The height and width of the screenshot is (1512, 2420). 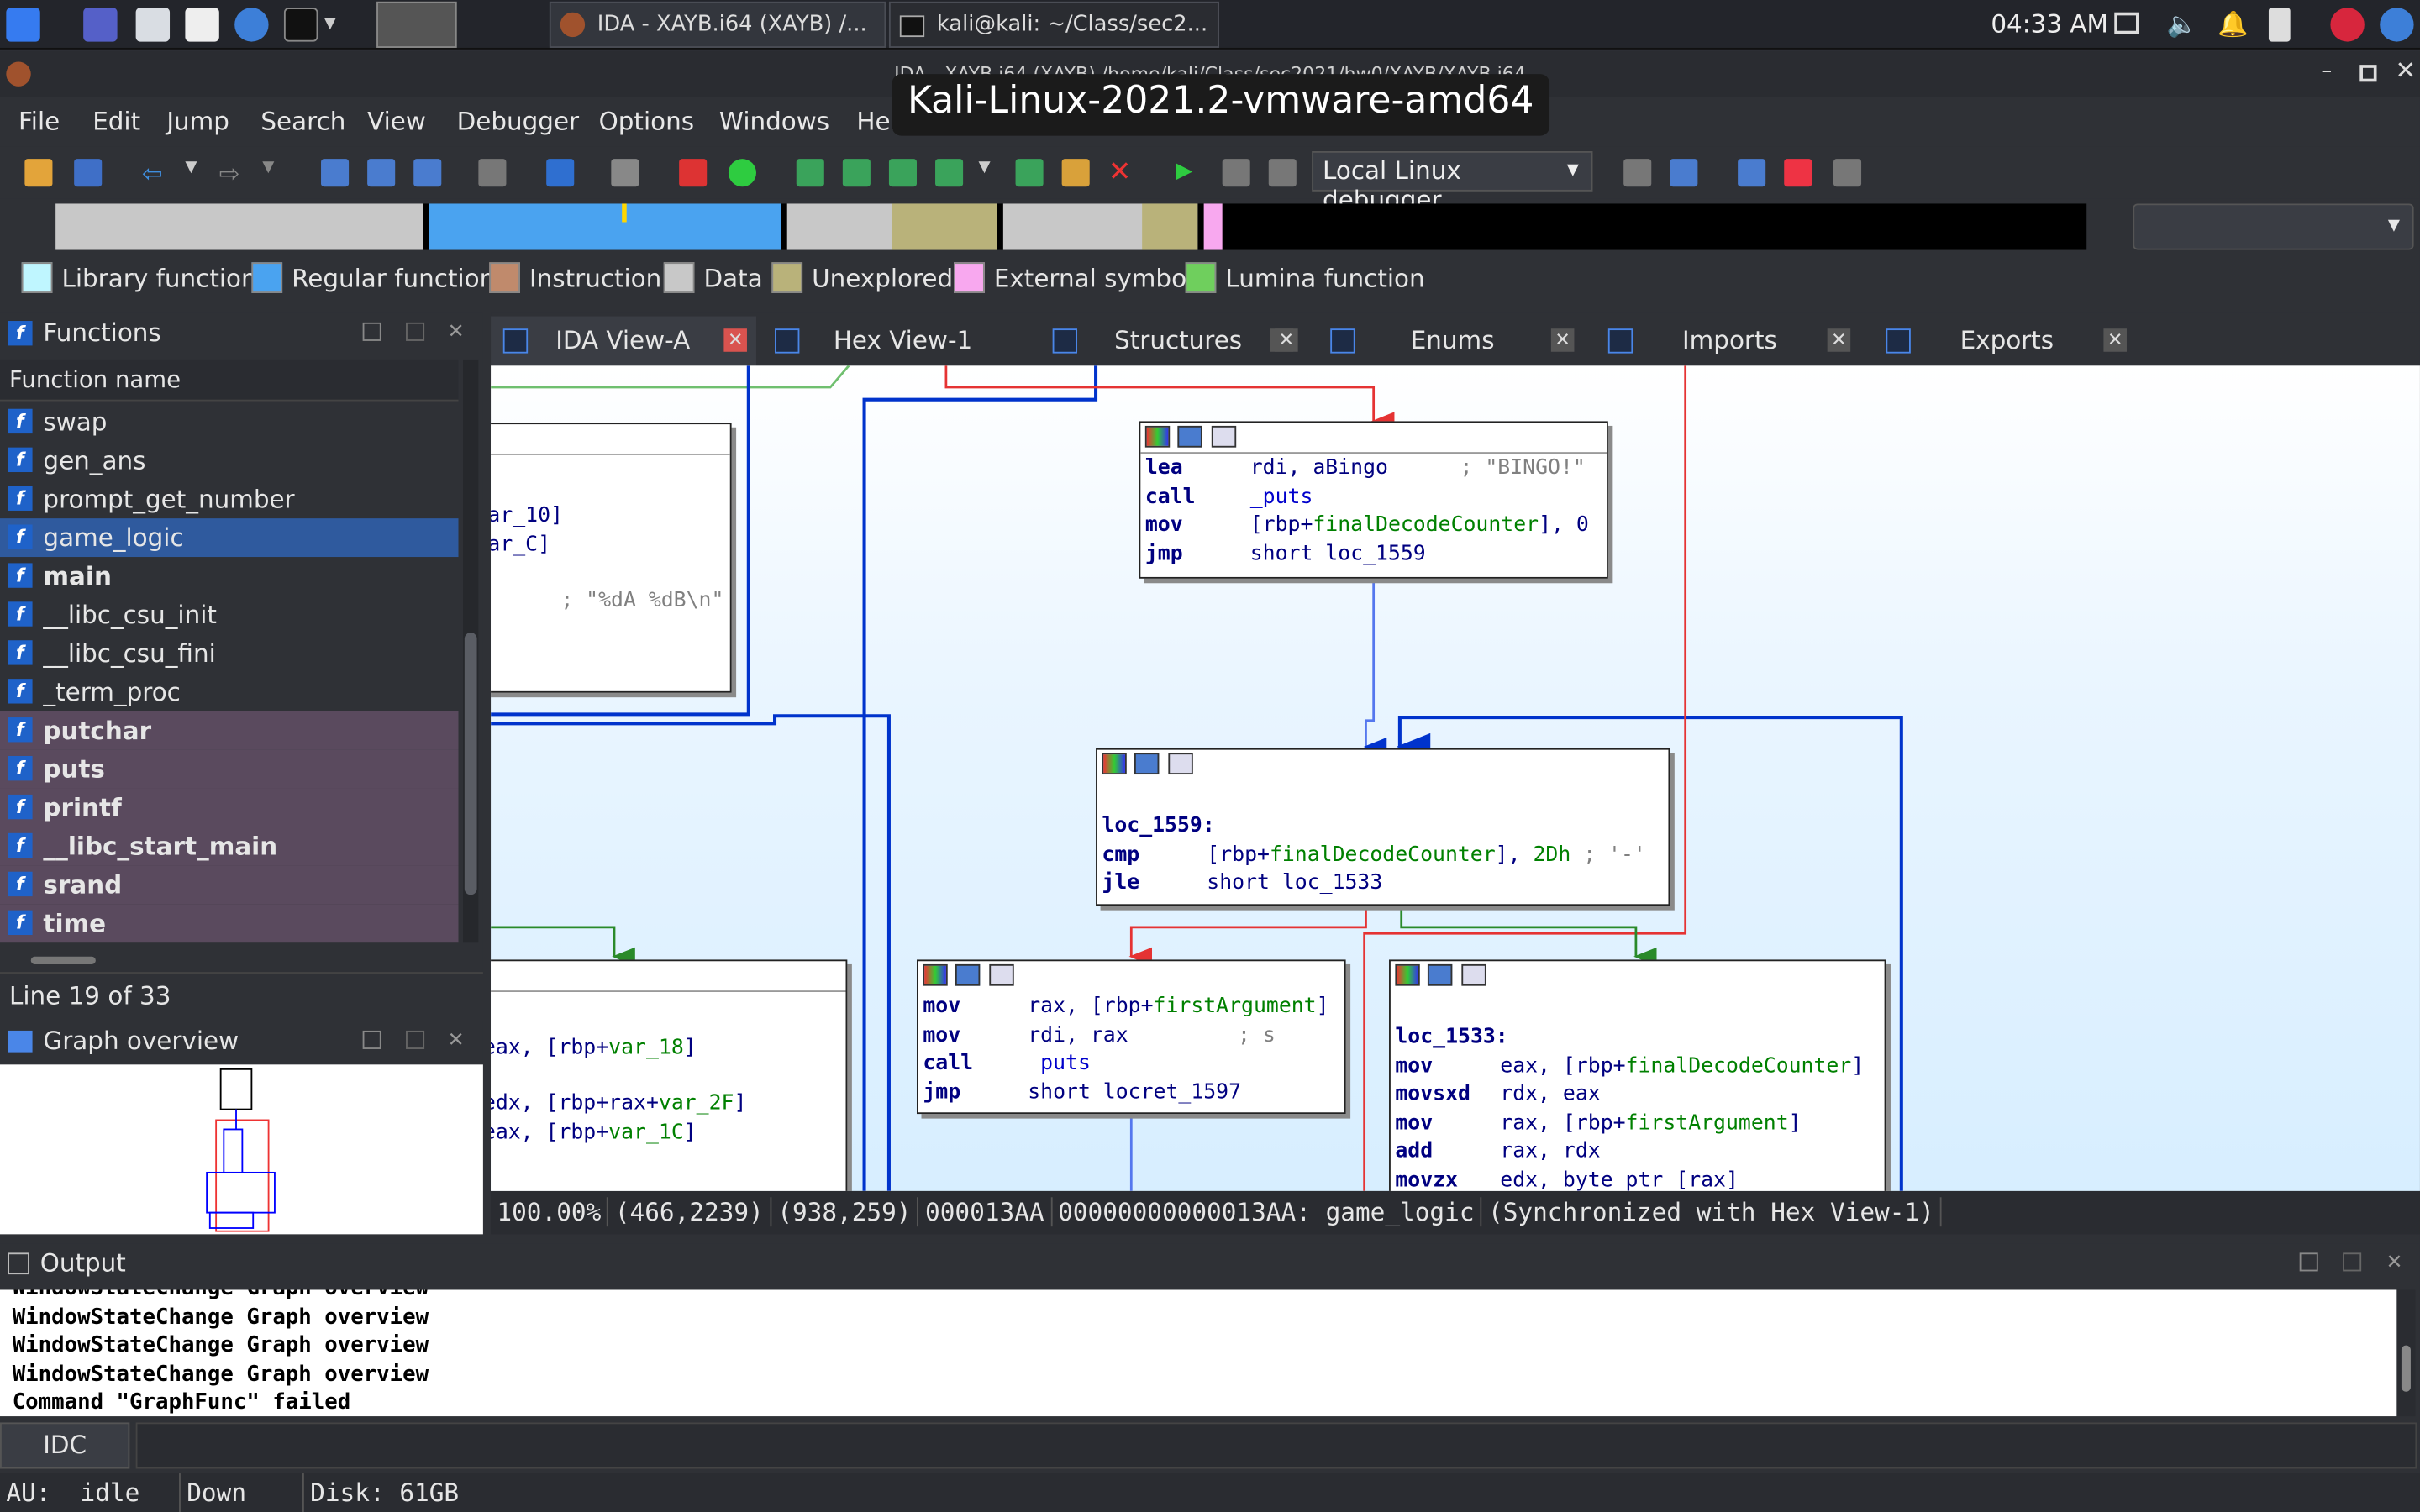 What do you see at coordinates (229, 769) in the screenshot?
I see `function-list-item: f puts` at bounding box center [229, 769].